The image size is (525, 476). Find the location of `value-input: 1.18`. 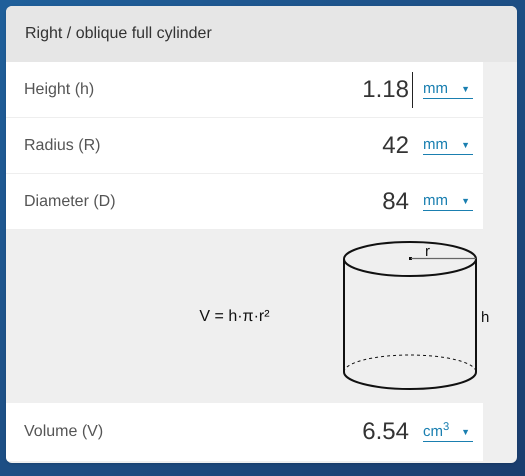

value-input: 1.18 is located at coordinates (387, 90).